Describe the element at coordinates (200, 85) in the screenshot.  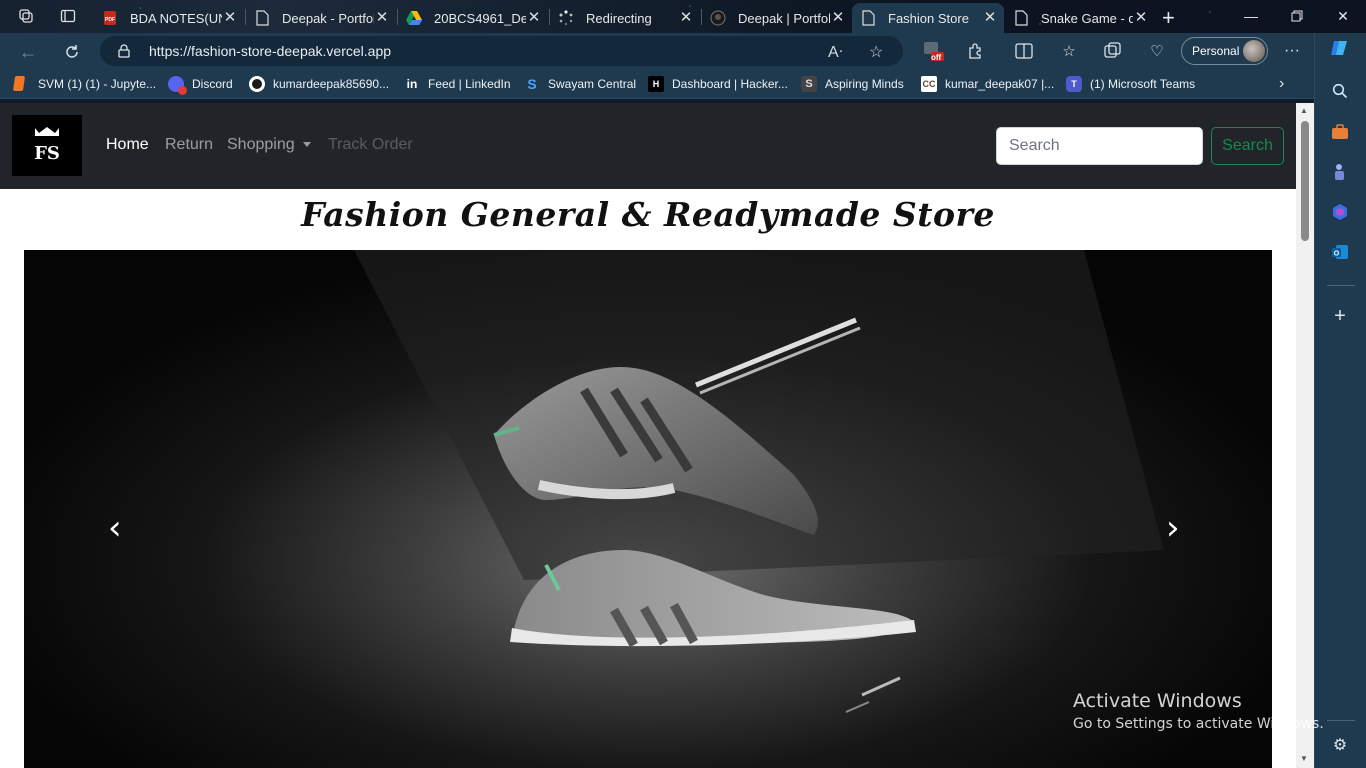
I see `favorite-discord: Discord` at that location.